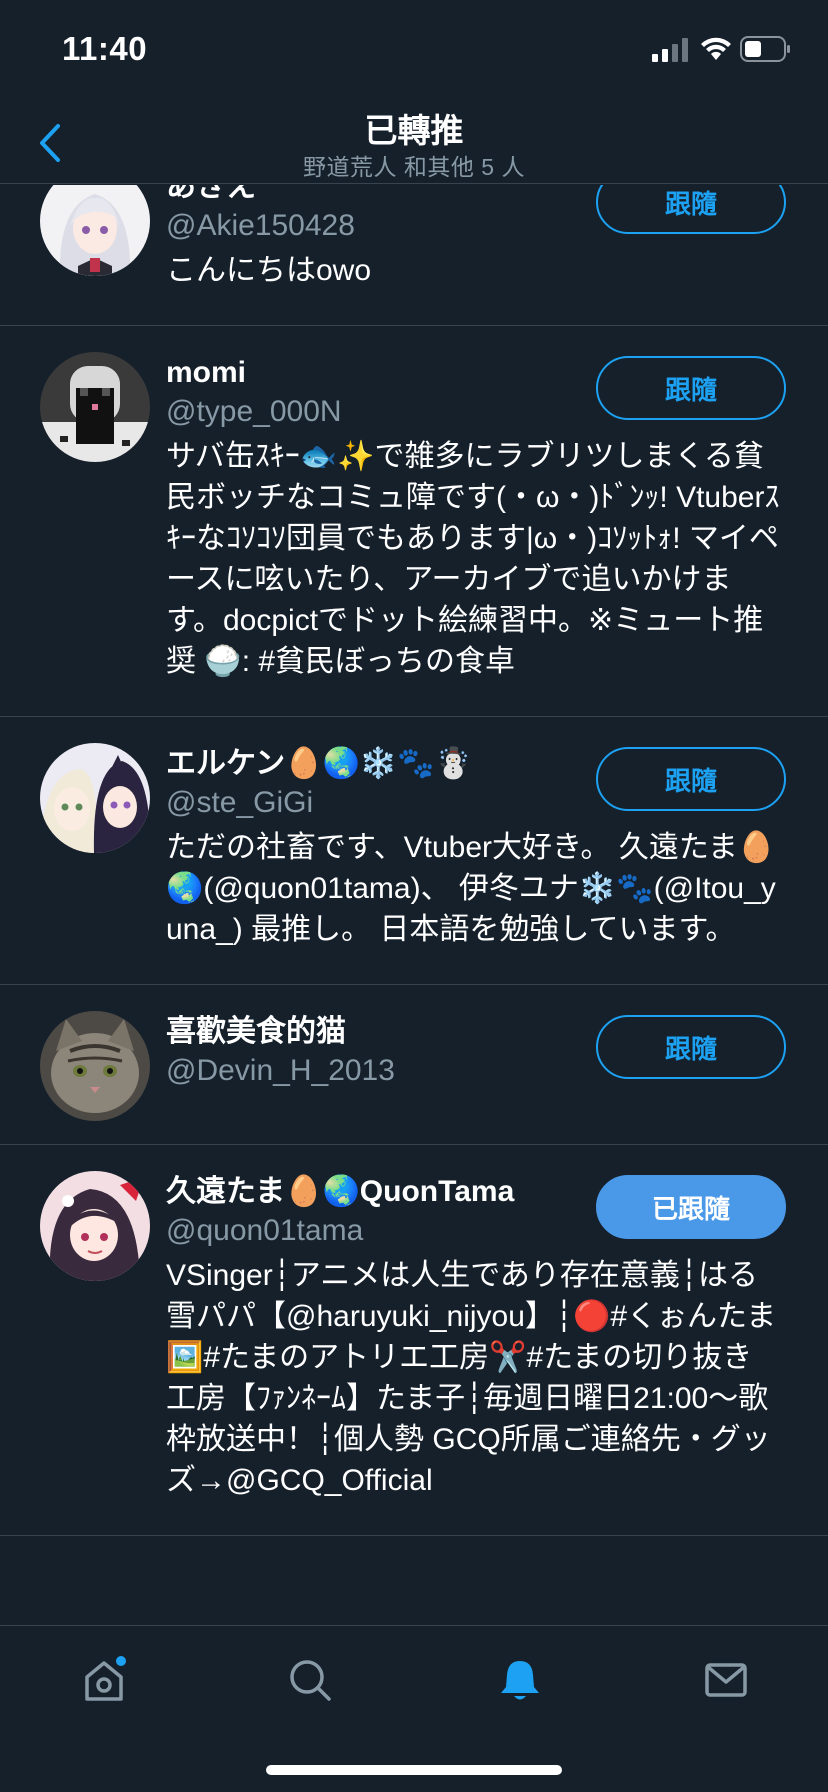 This screenshot has height=1792, width=828. Describe the element at coordinates (691, 1207) in the screenshot. I see `following-button: 已跟隨` at that location.